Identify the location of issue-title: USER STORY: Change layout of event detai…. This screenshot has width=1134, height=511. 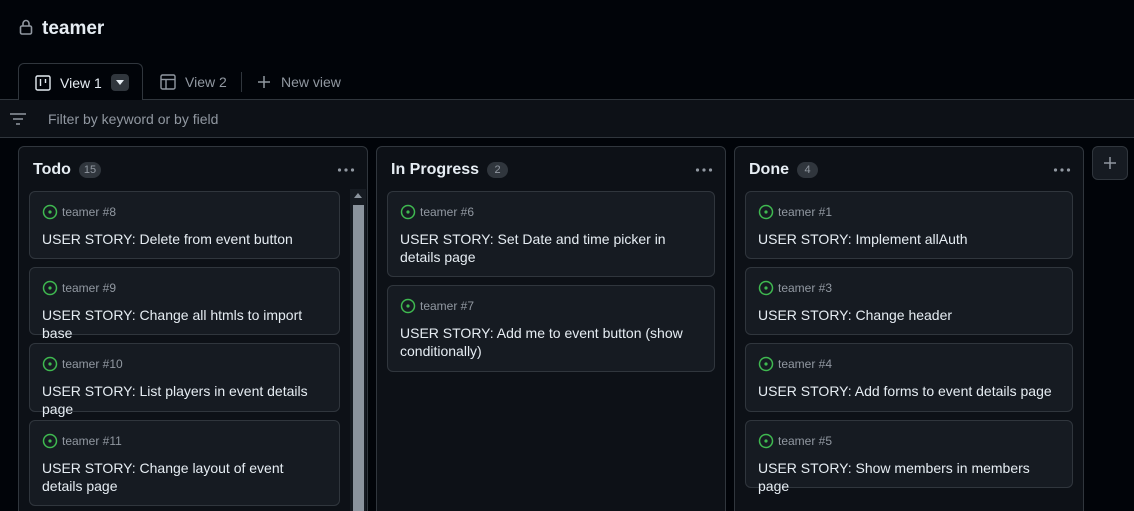
(184, 477).